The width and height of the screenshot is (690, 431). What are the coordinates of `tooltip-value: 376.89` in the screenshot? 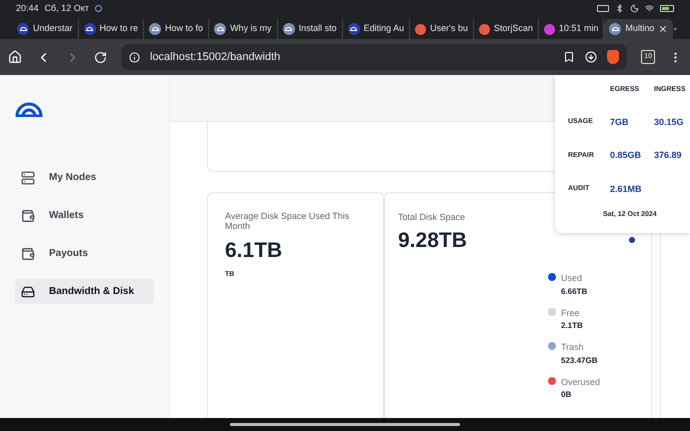 It's located at (668, 155).